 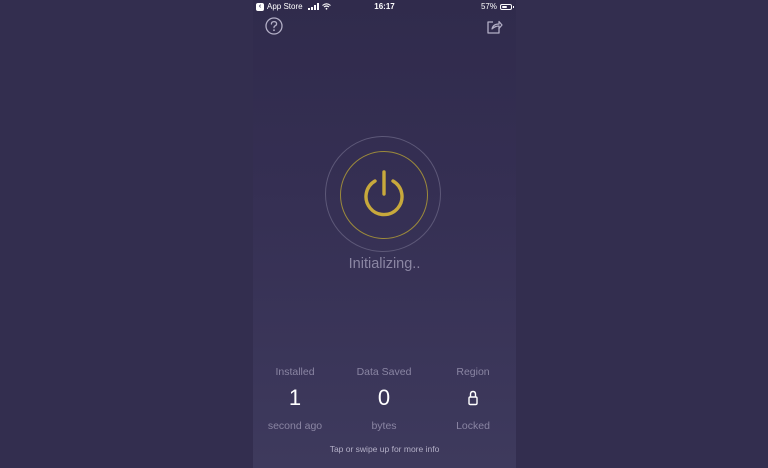 What do you see at coordinates (473, 426) in the screenshot?
I see `stat-sub: Locked` at bounding box center [473, 426].